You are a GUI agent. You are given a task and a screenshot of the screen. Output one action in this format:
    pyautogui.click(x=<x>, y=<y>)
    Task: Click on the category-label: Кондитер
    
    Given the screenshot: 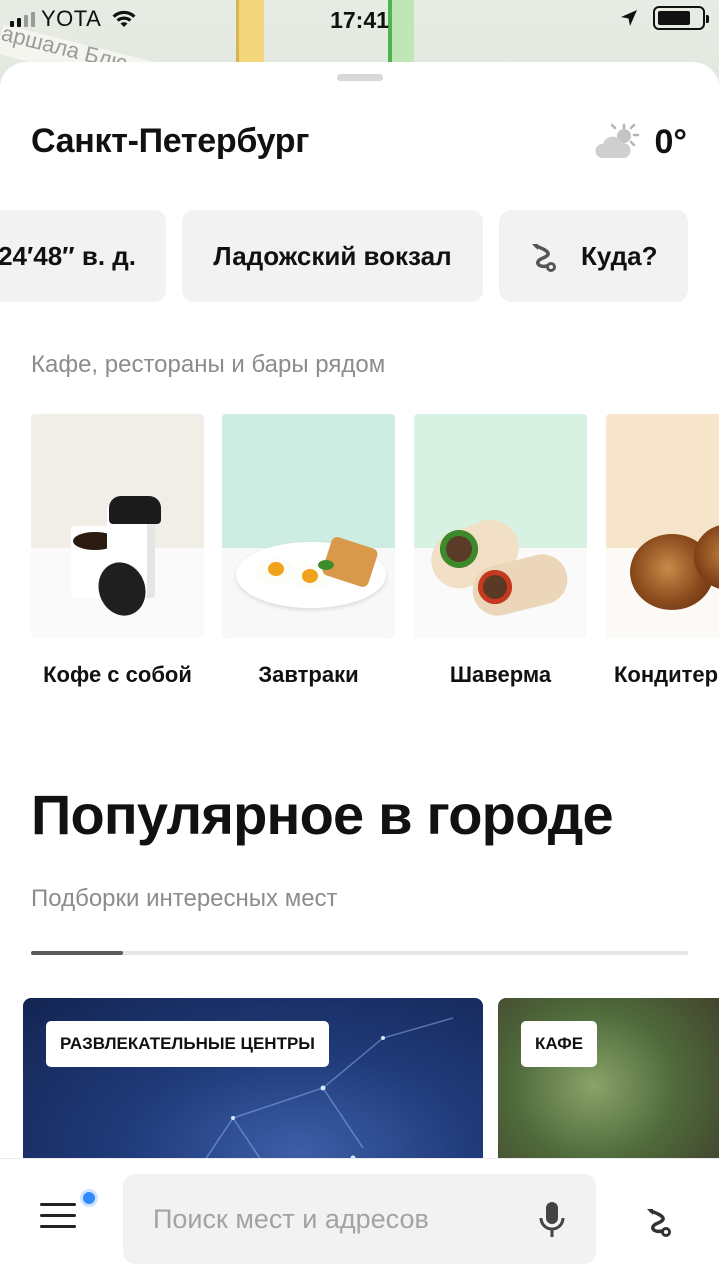 What is the action you would take?
    pyautogui.click(x=666, y=674)
    